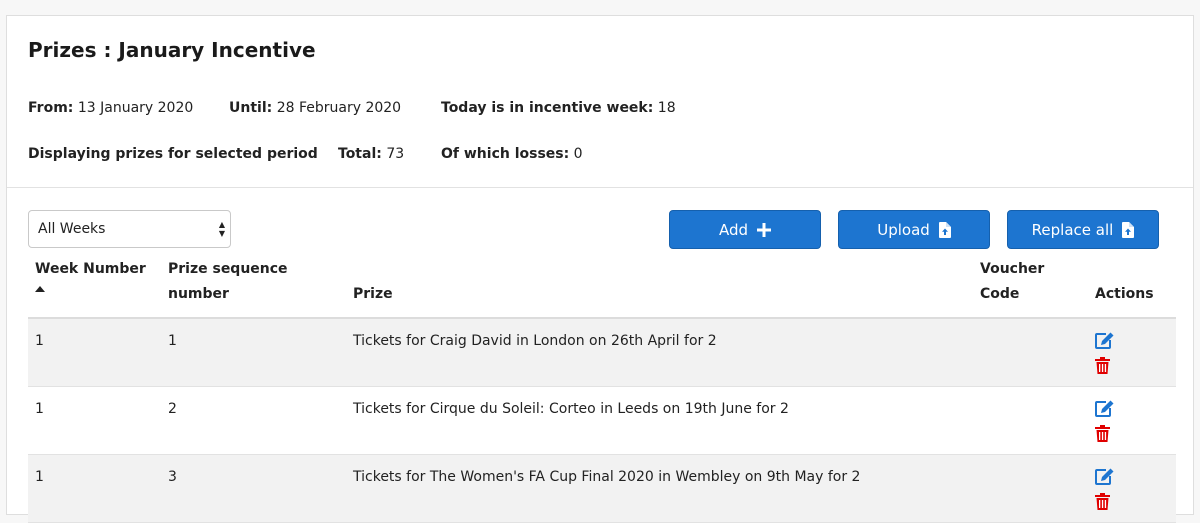 The height and width of the screenshot is (523, 1200). What do you see at coordinates (172, 477) in the screenshot?
I see `cell-sequence: 3` at bounding box center [172, 477].